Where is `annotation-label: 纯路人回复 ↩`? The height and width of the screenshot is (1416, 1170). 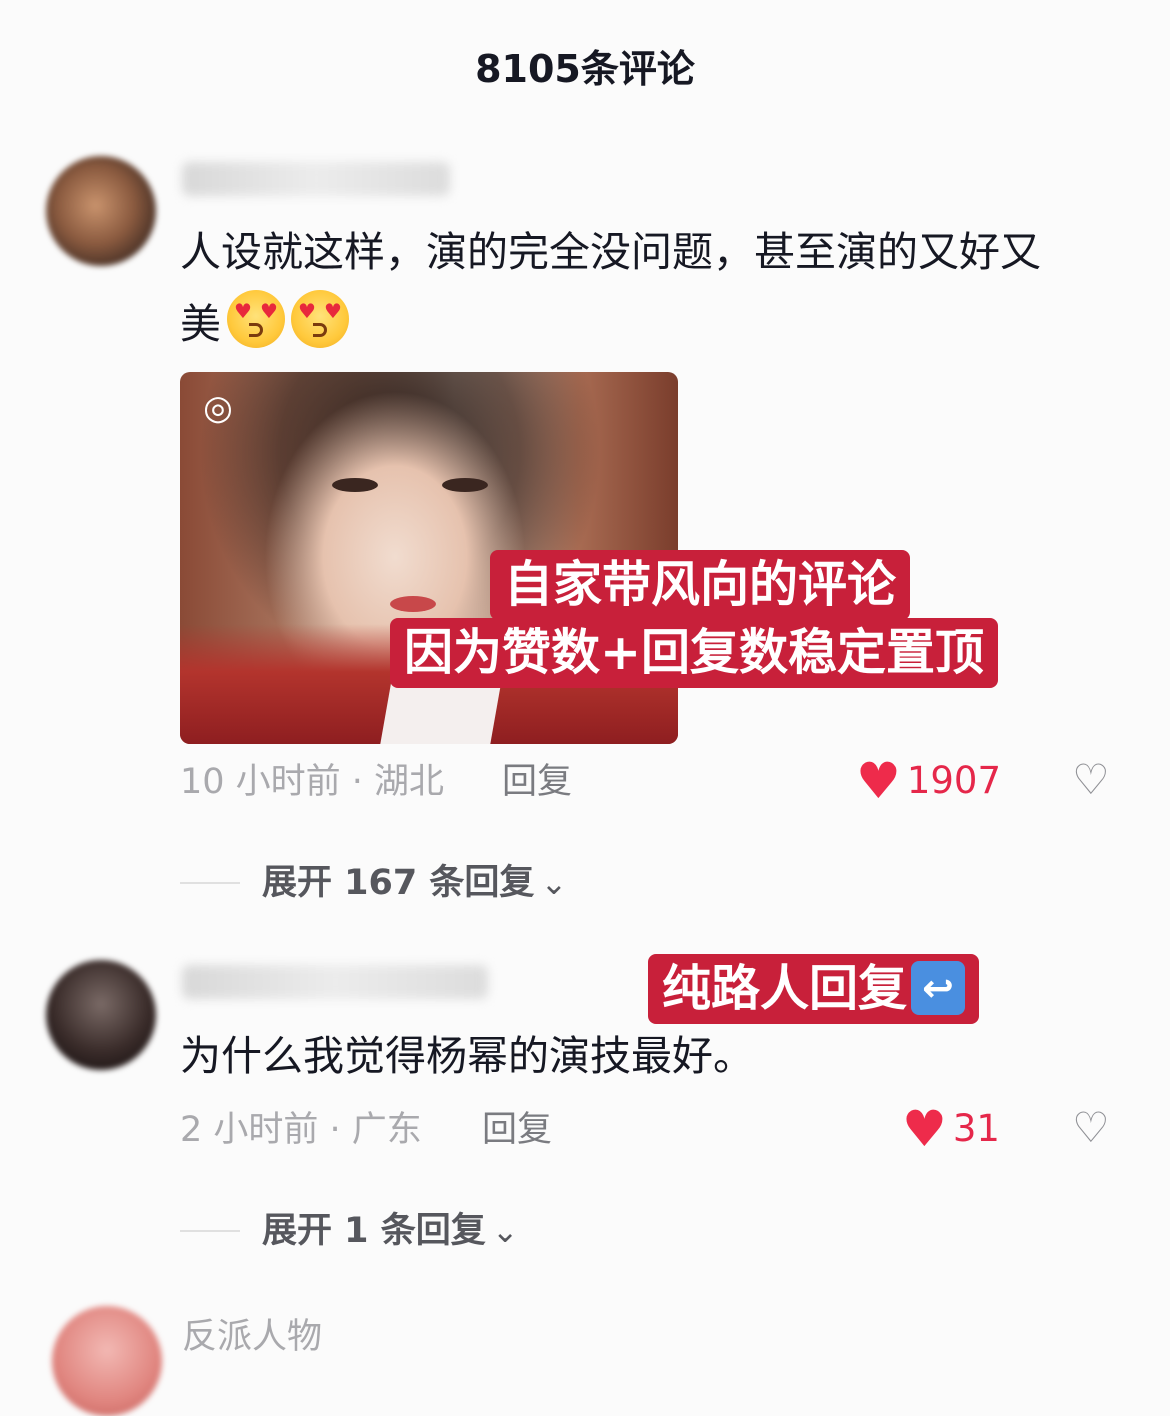
annotation-label: 纯路人回复 ↩ is located at coordinates (814, 989).